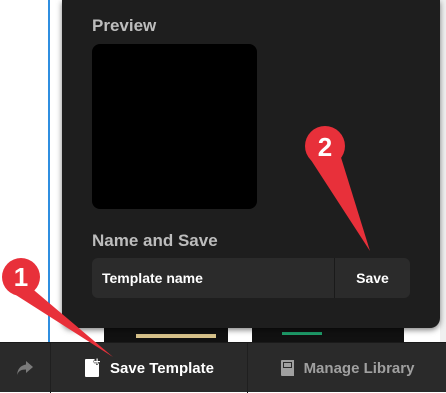 The height and width of the screenshot is (393, 446). Describe the element at coordinates (57, 307) in the screenshot. I see `annotation-marker-1: 1` at that location.